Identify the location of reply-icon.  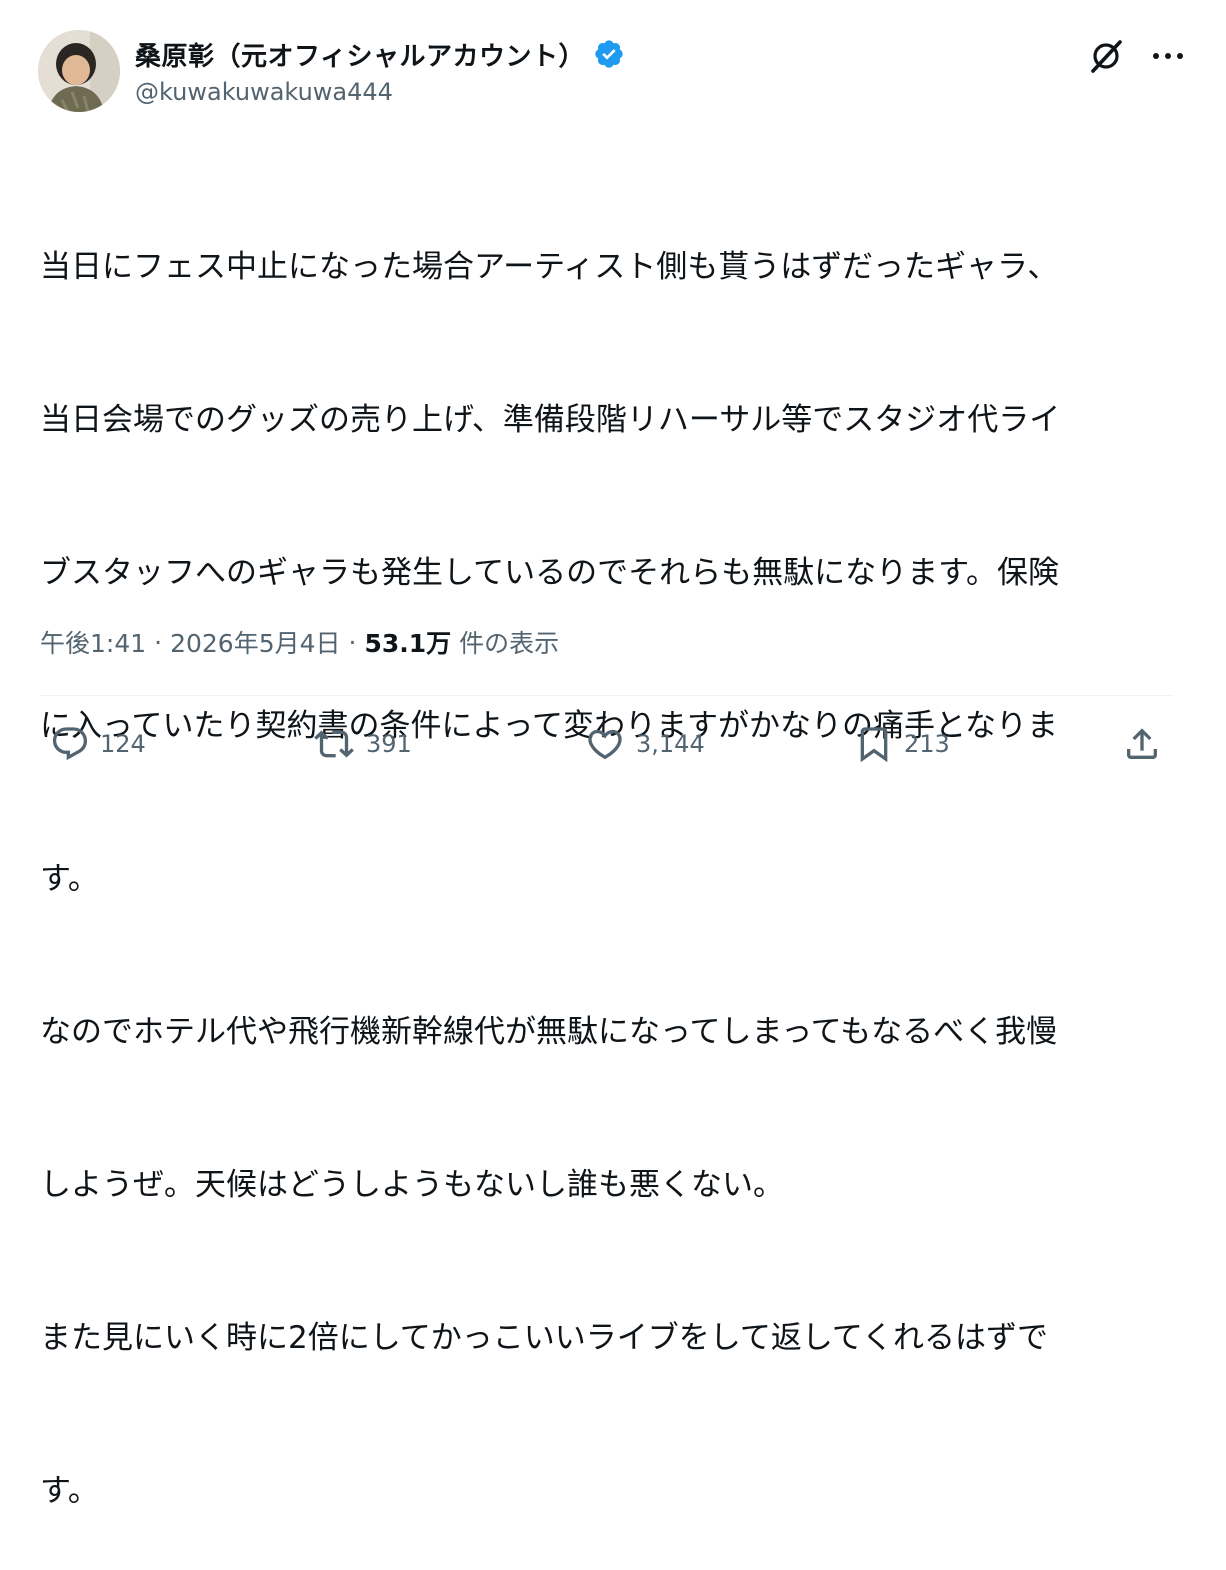
(70, 744).